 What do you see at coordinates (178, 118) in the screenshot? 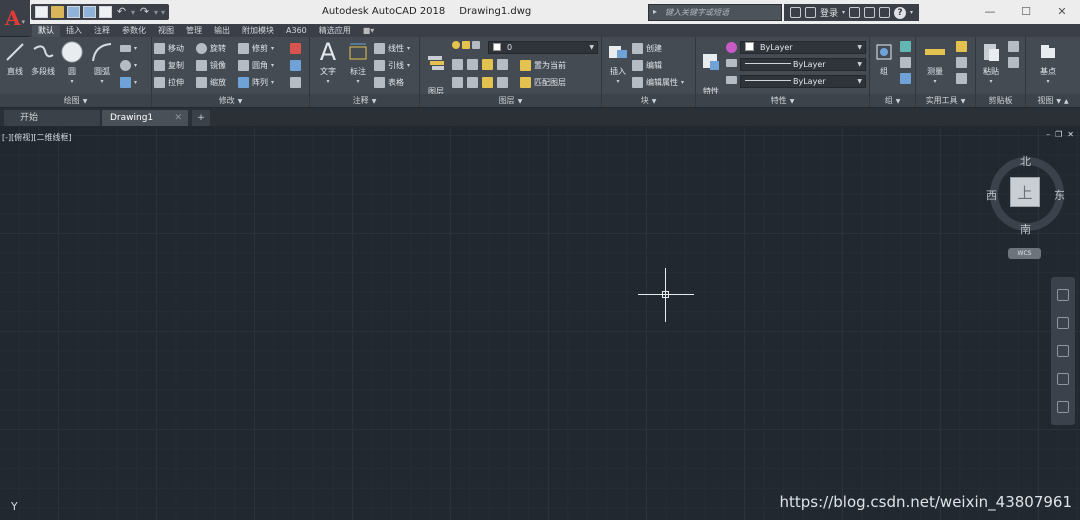
I see `close-tab-icon: ✕` at bounding box center [178, 118].